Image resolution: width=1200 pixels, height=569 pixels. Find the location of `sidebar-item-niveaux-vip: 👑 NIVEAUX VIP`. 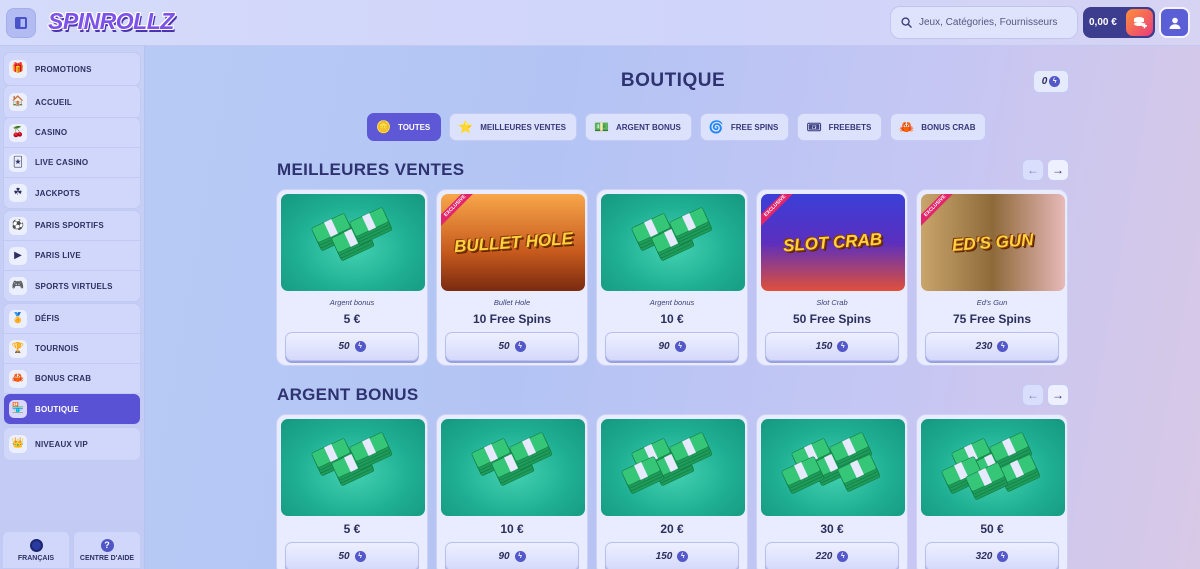

sidebar-item-niveaux-vip: 👑 NIVEAUX VIP is located at coordinates (72, 444).